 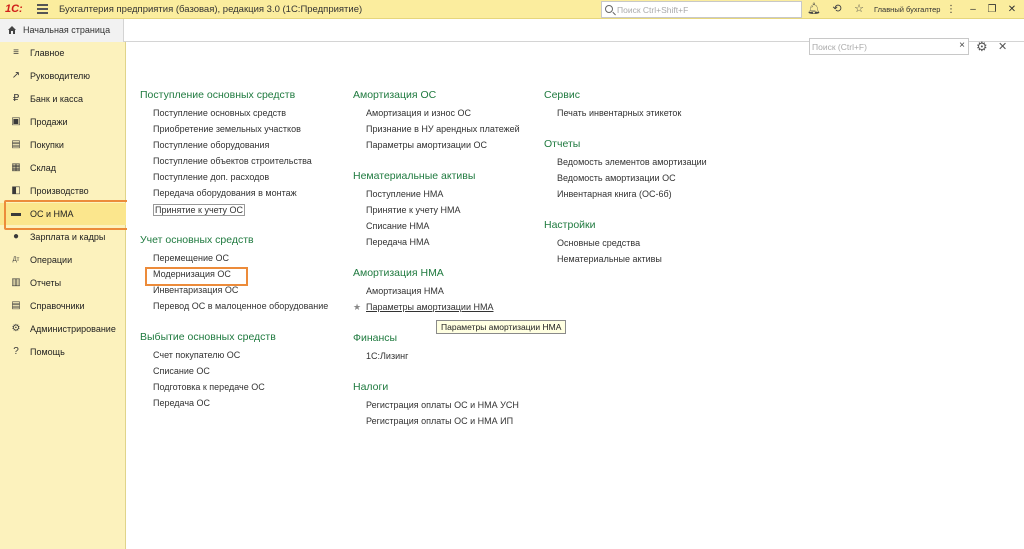 I want to click on nav-link: Регистрация оплаты ОС и НМА ИП, so click(x=439, y=421).